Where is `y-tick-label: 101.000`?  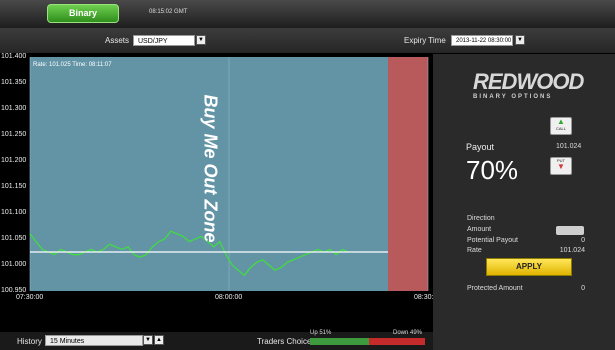
y-tick-label: 101.000 is located at coordinates (14, 264).